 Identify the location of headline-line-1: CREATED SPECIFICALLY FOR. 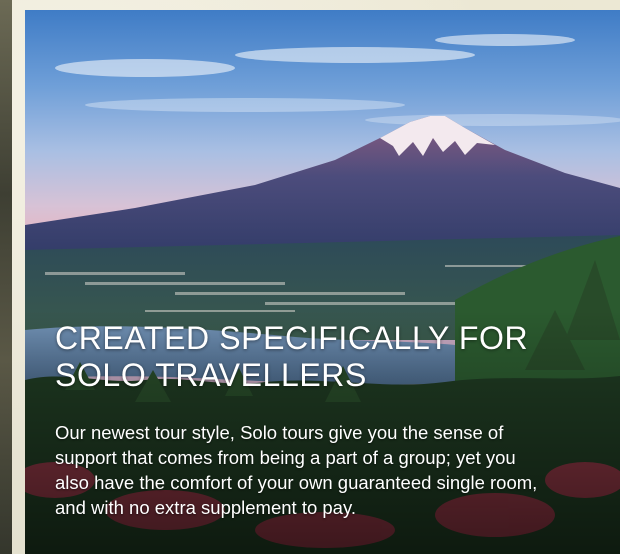
(292, 338).